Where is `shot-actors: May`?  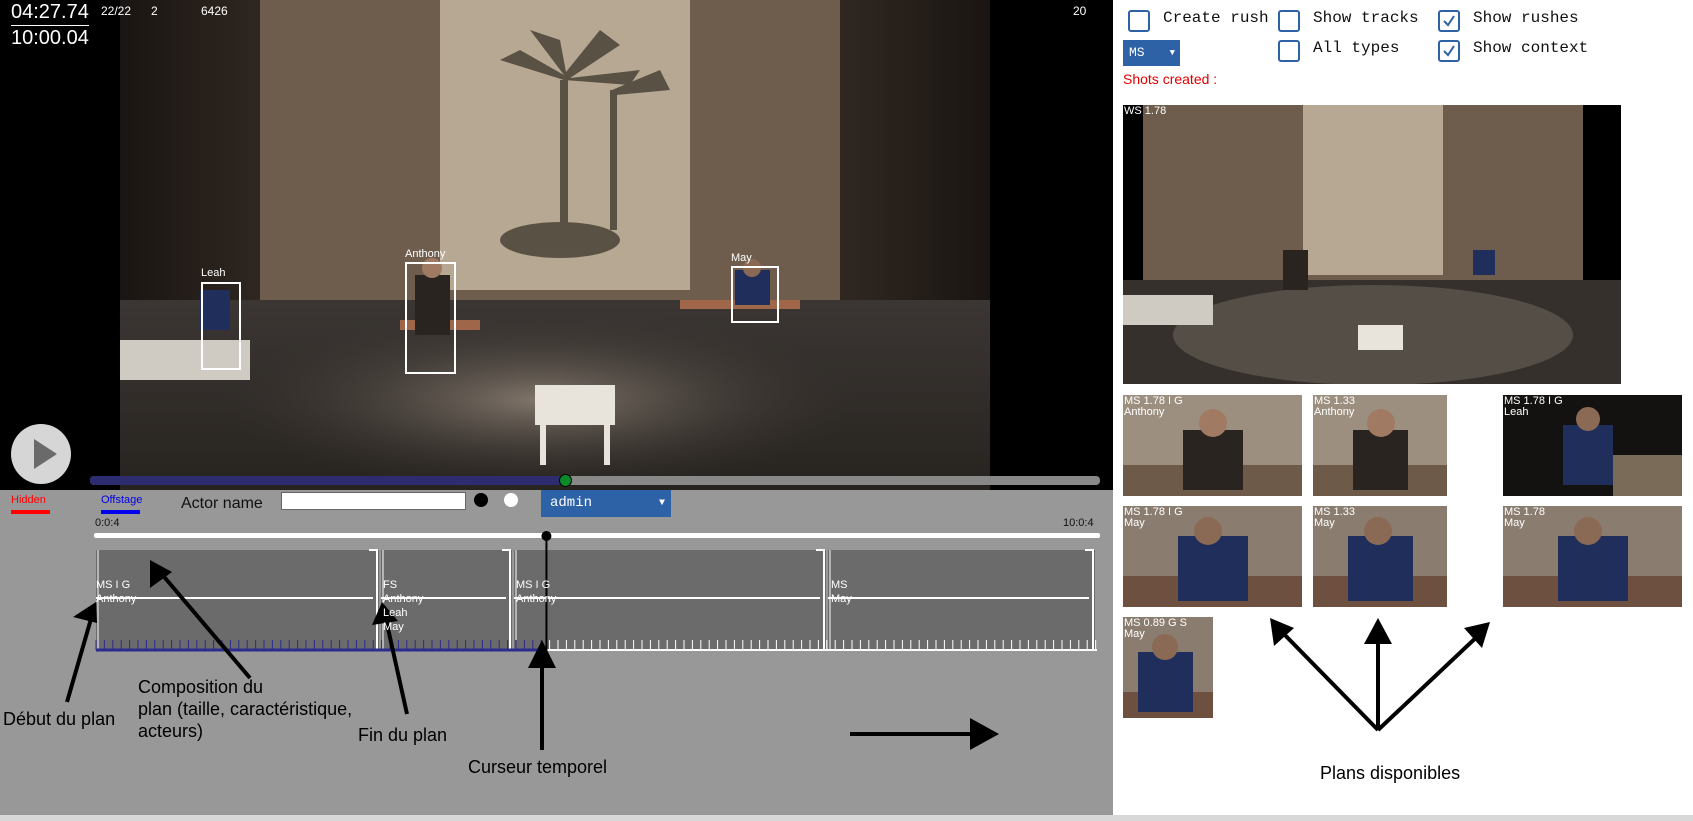
shot-actors: May is located at coordinates (841, 599).